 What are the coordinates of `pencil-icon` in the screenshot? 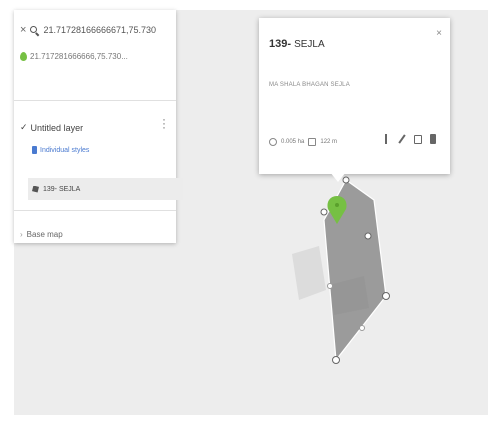 It's located at (402, 139).